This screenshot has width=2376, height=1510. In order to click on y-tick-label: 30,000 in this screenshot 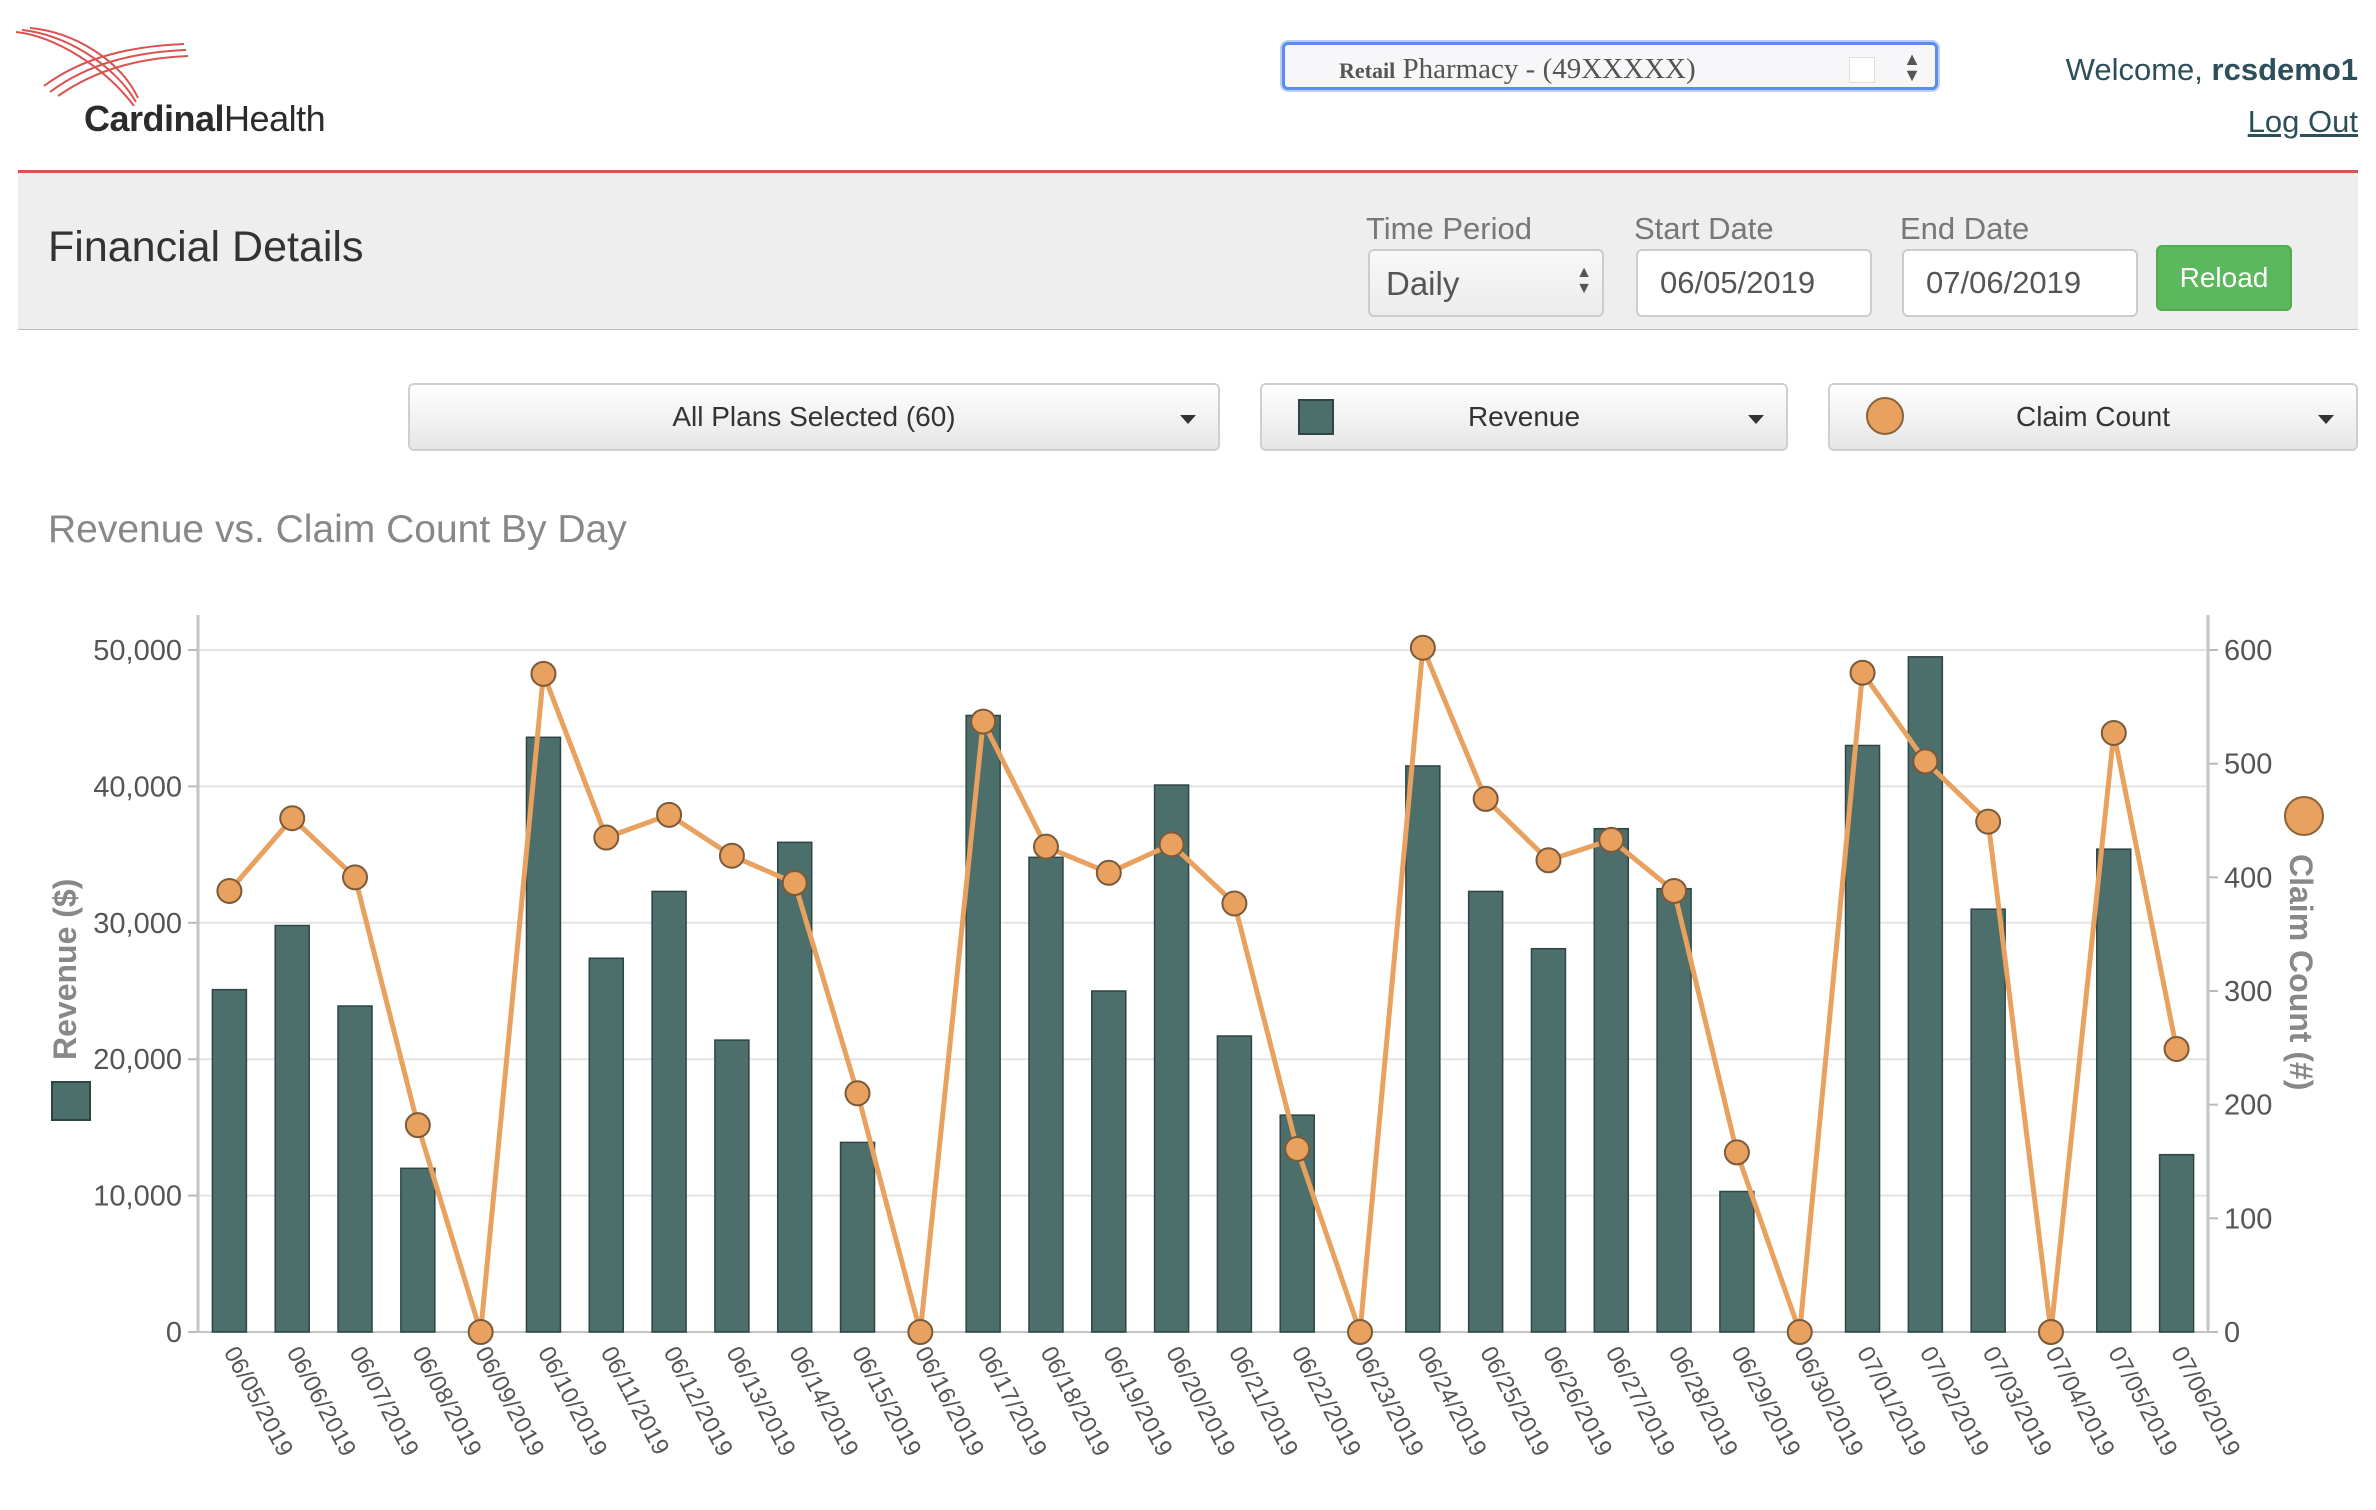, I will do `click(137, 924)`.